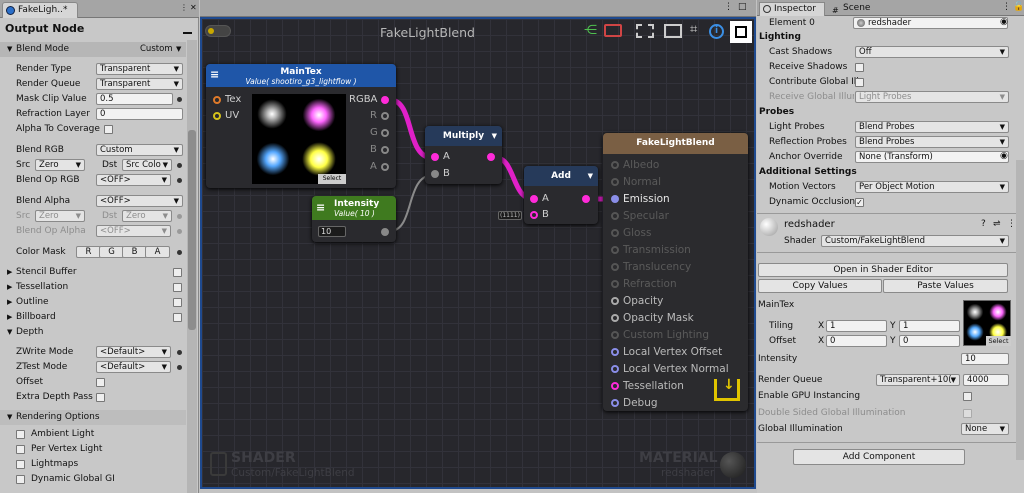 Image resolution: width=1024 pixels, height=493 pixels. I want to click on src-rgb-dropdown: Zero ▼, so click(60, 165).